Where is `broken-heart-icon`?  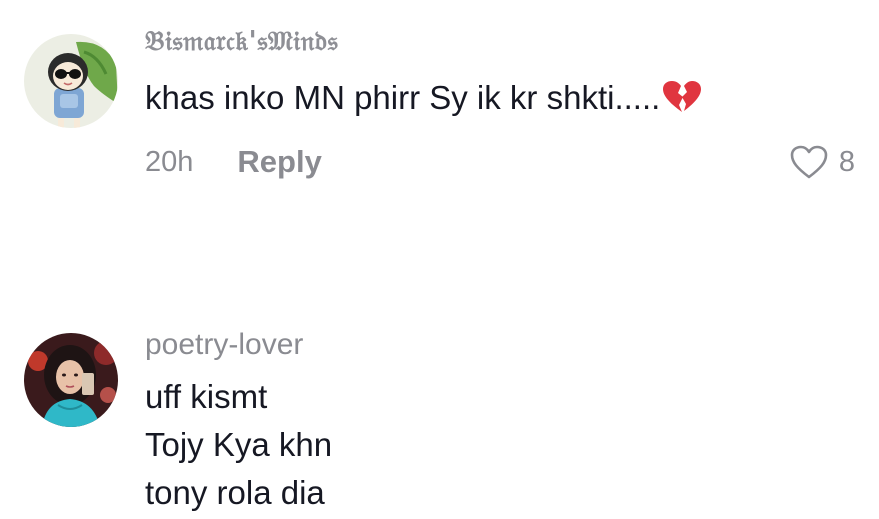
broken-heart-icon is located at coordinates (682, 96).